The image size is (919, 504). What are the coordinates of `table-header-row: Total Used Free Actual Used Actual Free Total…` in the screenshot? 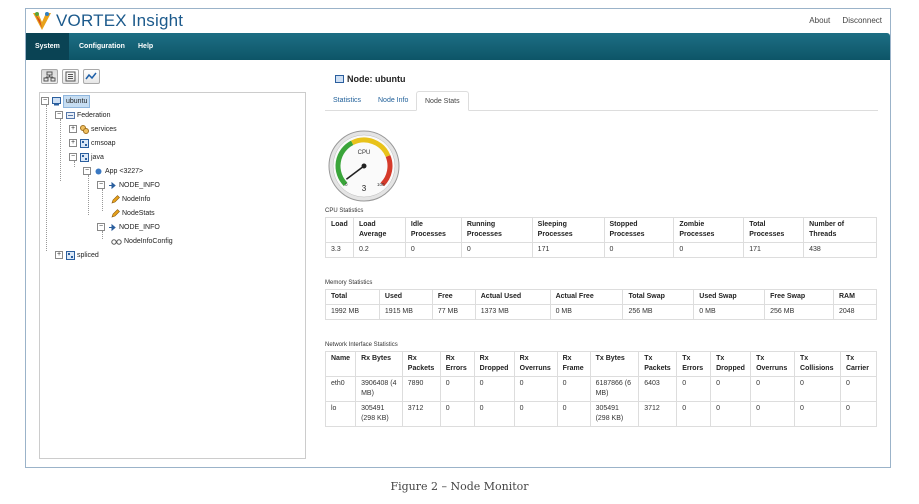 It's located at (601, 297).